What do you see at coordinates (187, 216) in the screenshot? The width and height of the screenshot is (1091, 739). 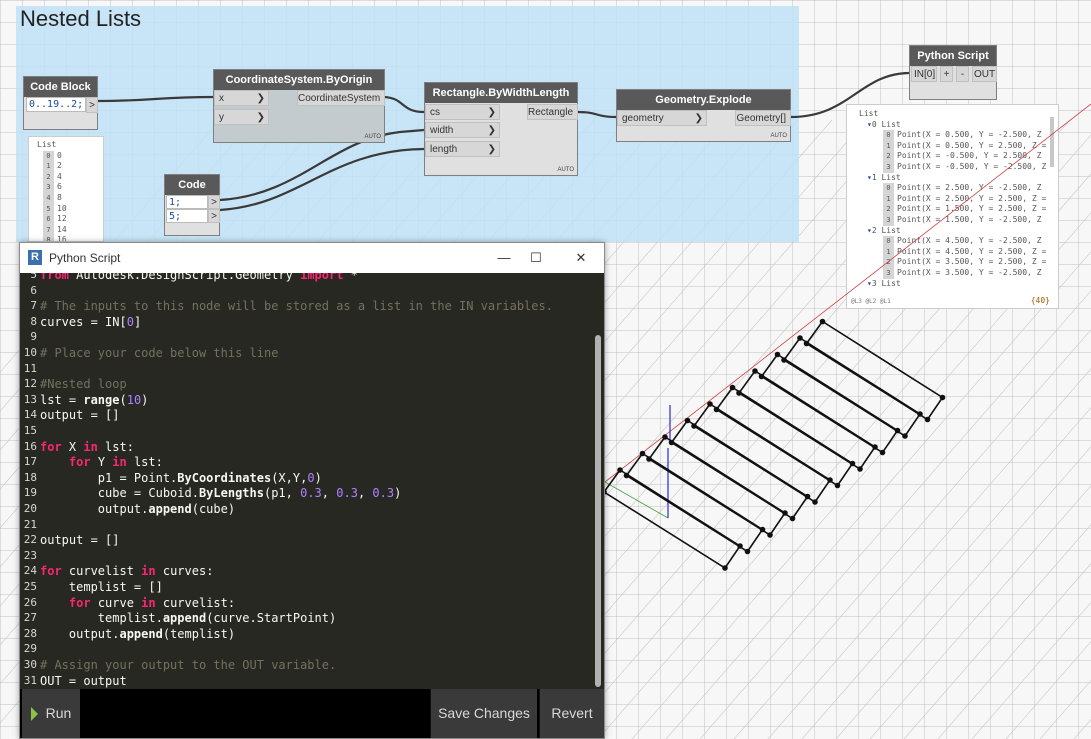 I see `code-block-line-2: 5;` at bounding box center [187, 216].